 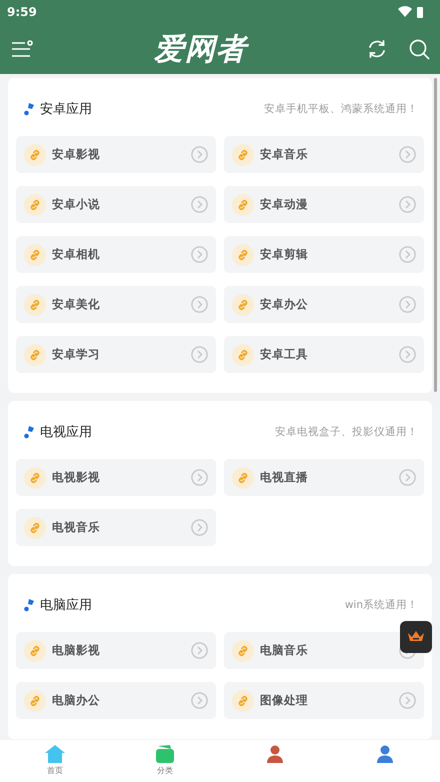 I want to click on category-item: 安卓学习, so click(x=116, y=354).